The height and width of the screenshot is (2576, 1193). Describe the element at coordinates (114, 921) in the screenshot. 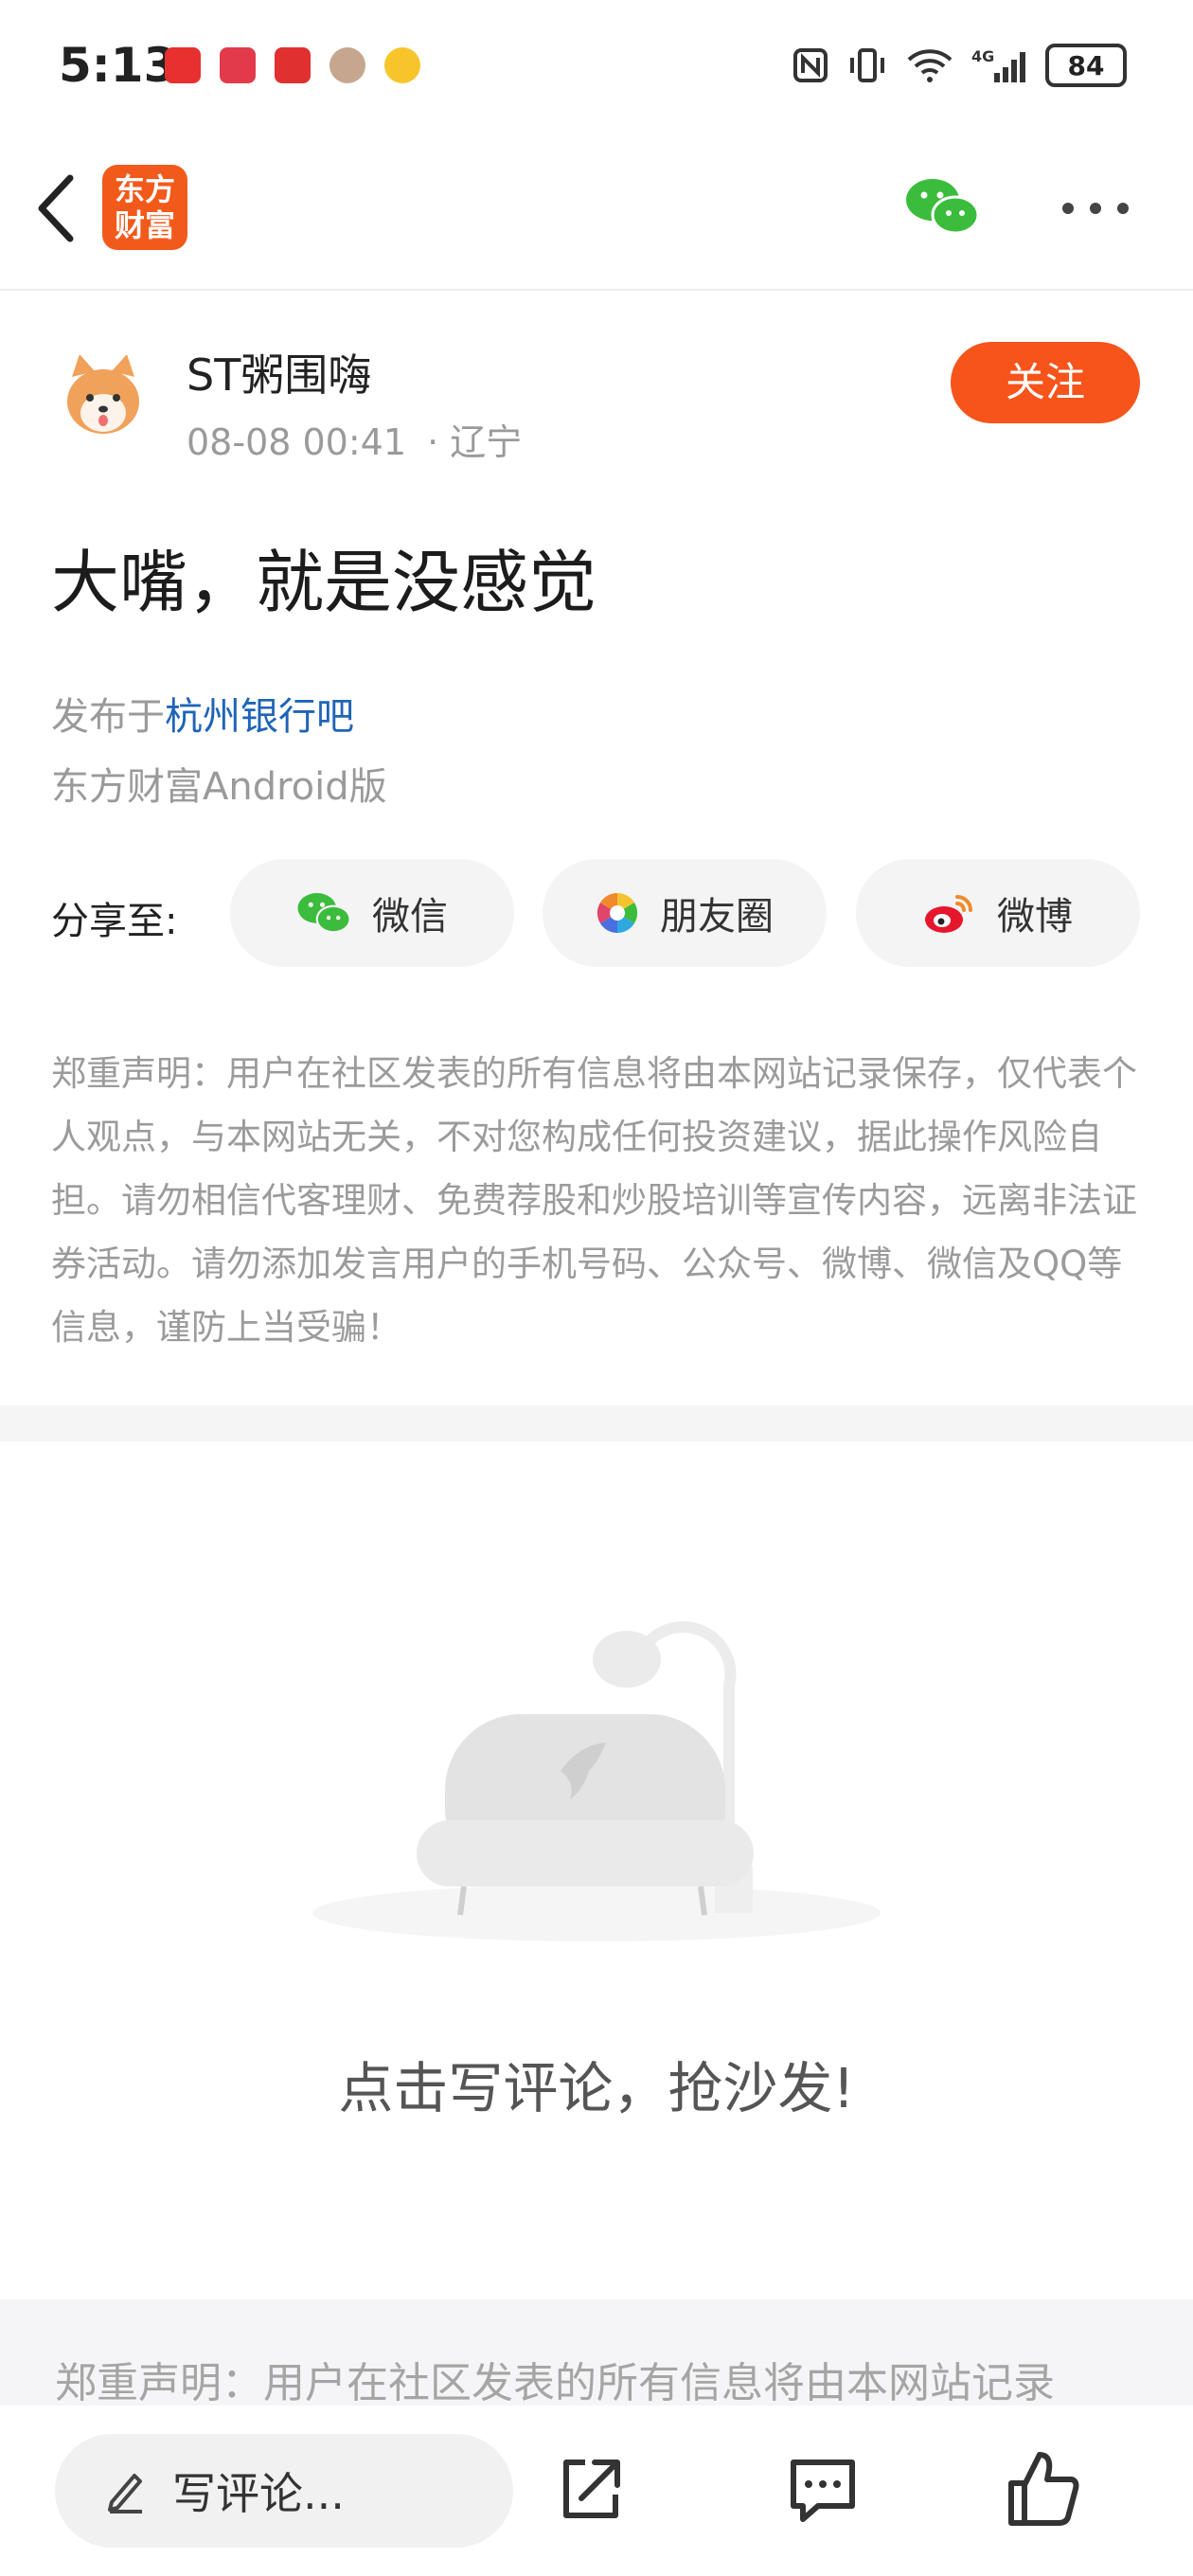

I see `share-label: 分享至:` at that location.